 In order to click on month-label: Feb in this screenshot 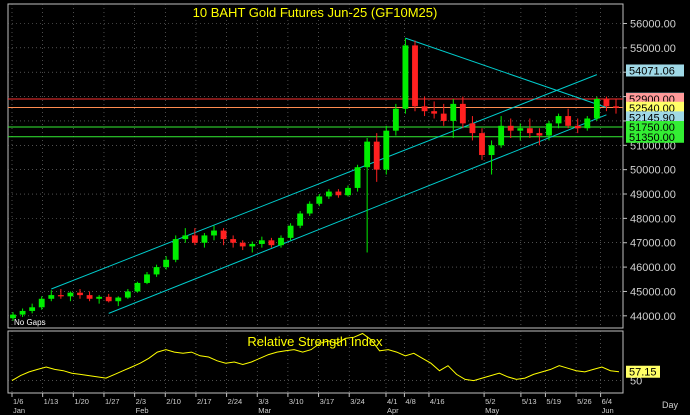, I will do `click(142, 410)`.